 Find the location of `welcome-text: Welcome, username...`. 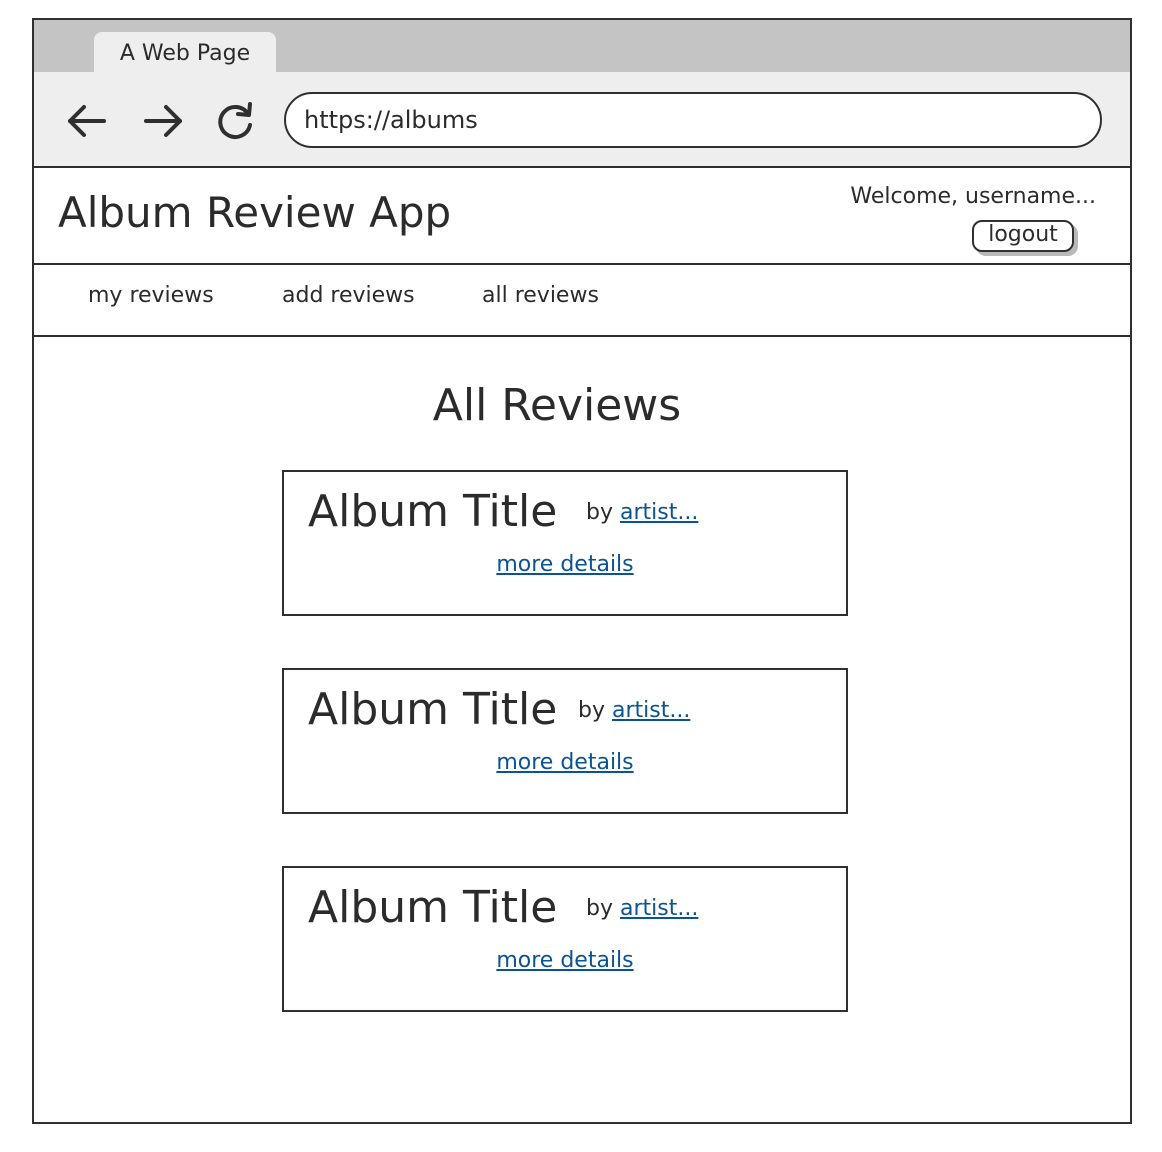

welcome-text: Welcome, username... is located at coordinates (973, 196).